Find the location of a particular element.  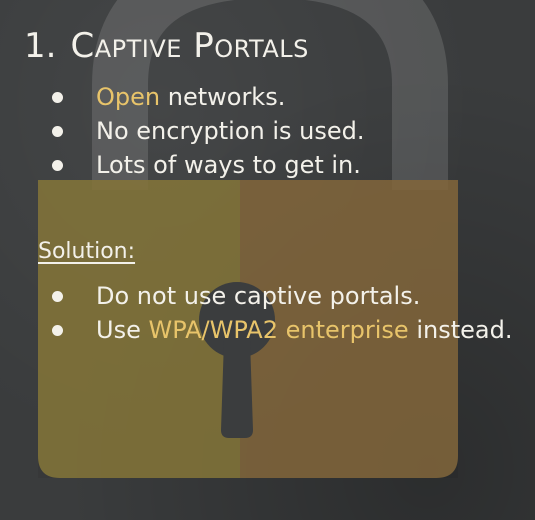

title-text: Captive Portals is located at coordinates (189, 46).